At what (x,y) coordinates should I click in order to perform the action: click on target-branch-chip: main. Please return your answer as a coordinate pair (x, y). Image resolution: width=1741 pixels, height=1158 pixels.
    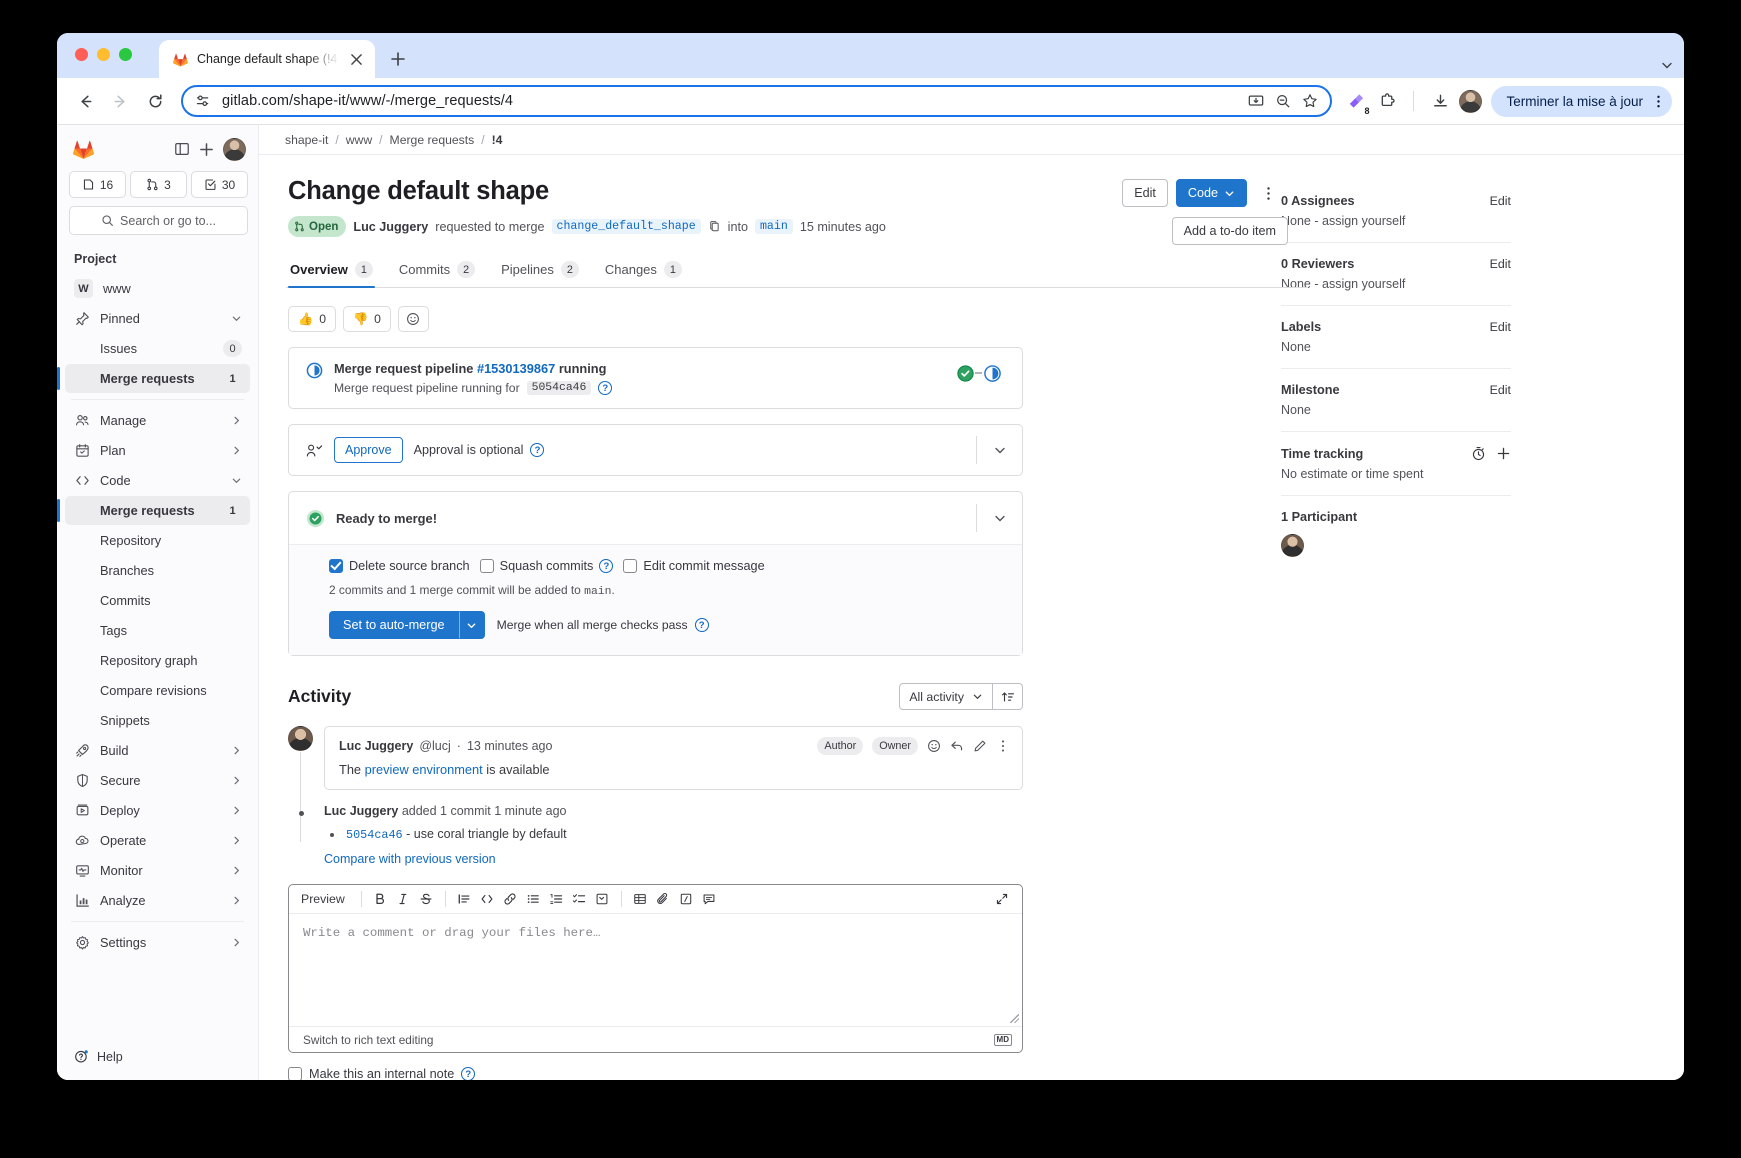
    Looking at the image, I should click on (773, 226).